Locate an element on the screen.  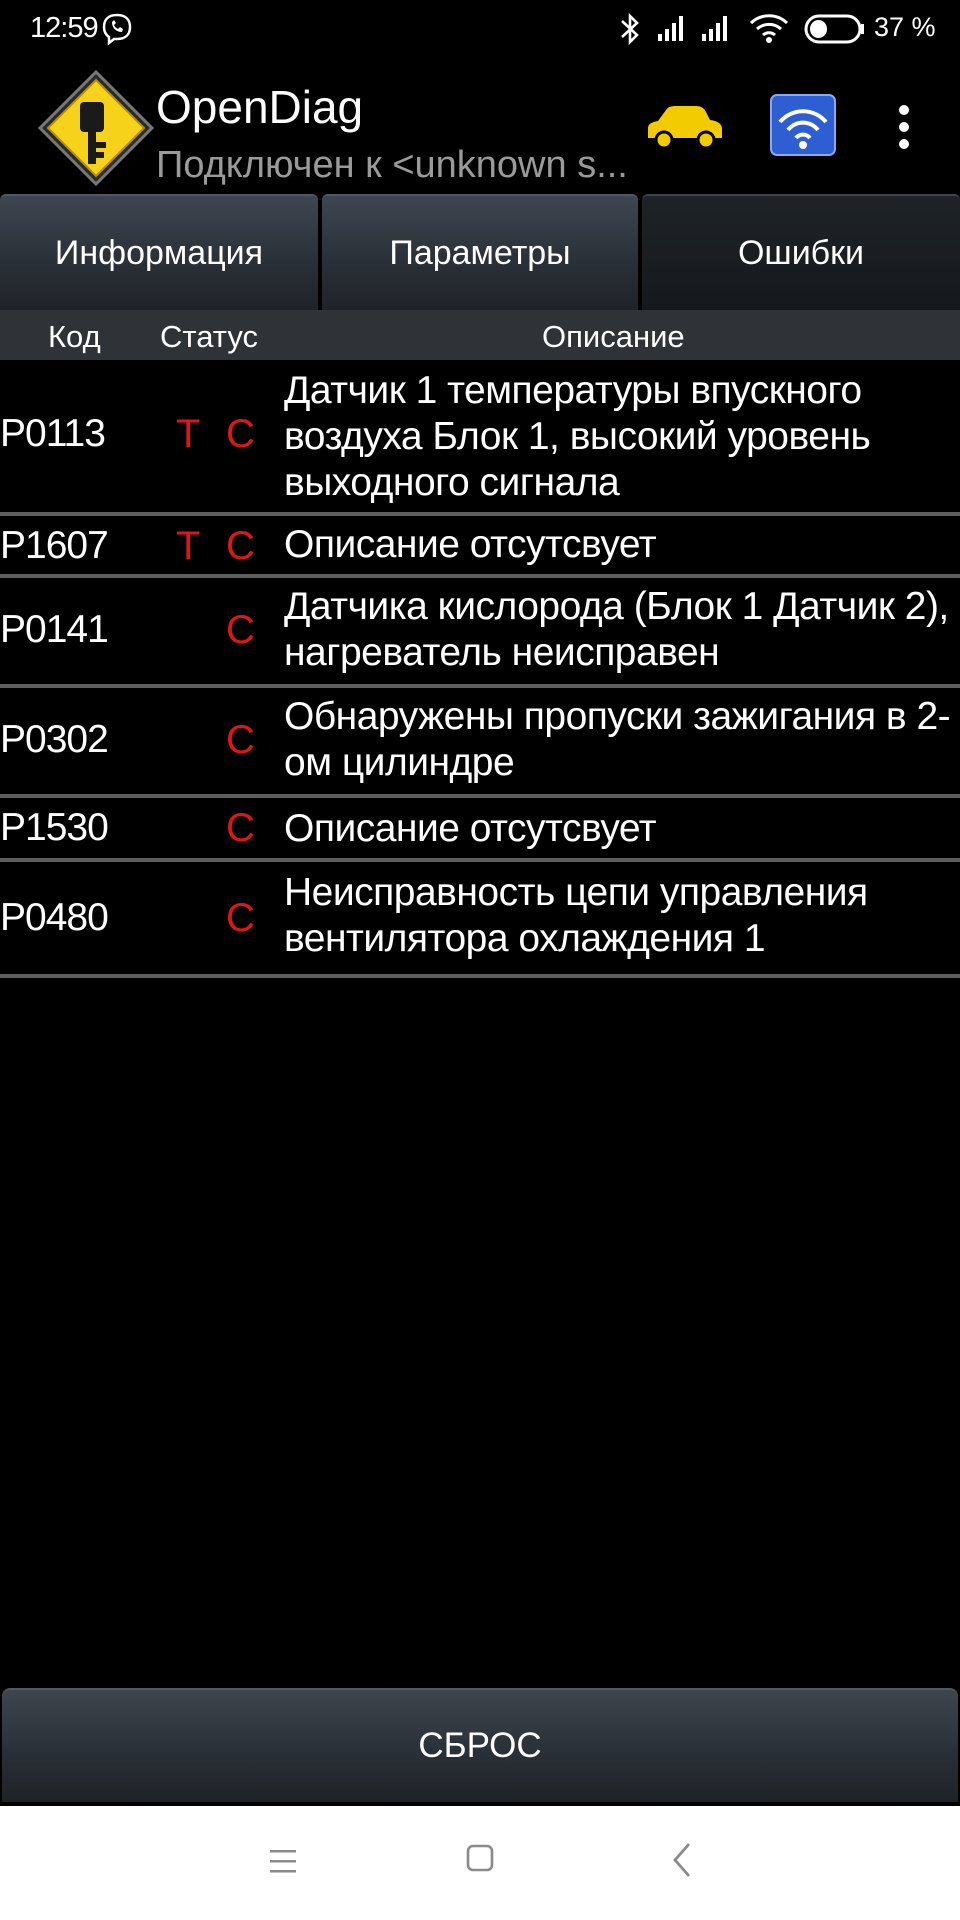
error-code: P0480 is located at coordinates (54, 917).